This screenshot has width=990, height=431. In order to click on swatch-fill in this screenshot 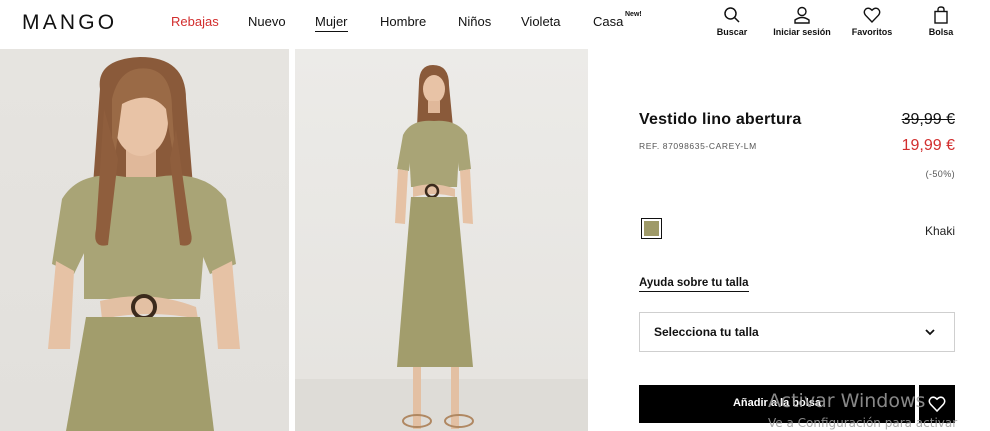, I will do `click(651, 228)`.